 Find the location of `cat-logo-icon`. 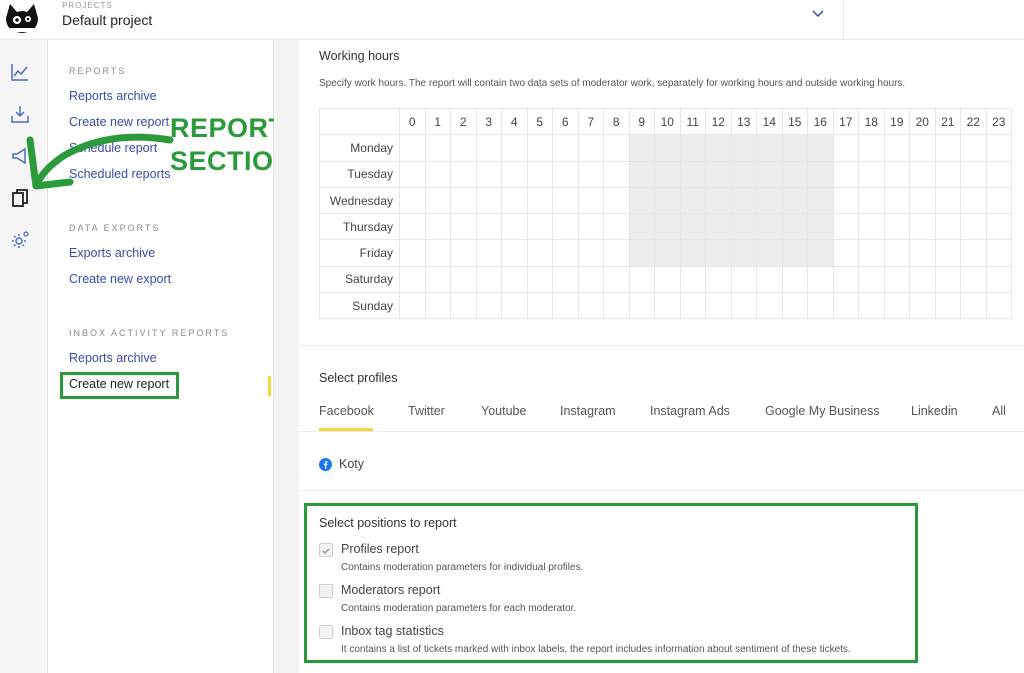

cat-logo-icon is located at coordinates (22, 18).